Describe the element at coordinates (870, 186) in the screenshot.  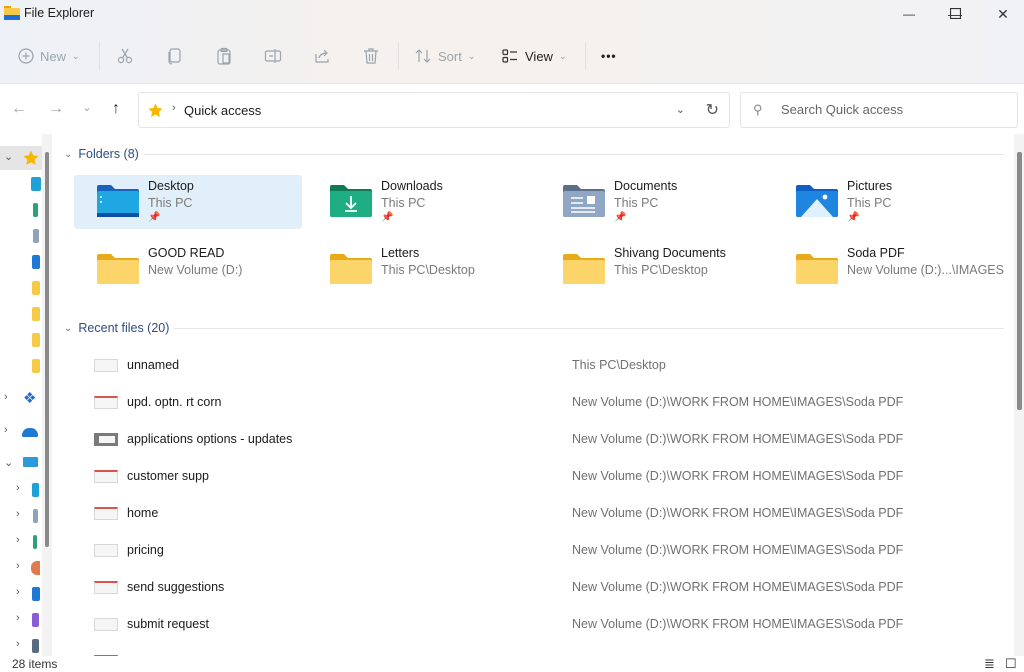
I see `folder-name: Pictures` at that location.